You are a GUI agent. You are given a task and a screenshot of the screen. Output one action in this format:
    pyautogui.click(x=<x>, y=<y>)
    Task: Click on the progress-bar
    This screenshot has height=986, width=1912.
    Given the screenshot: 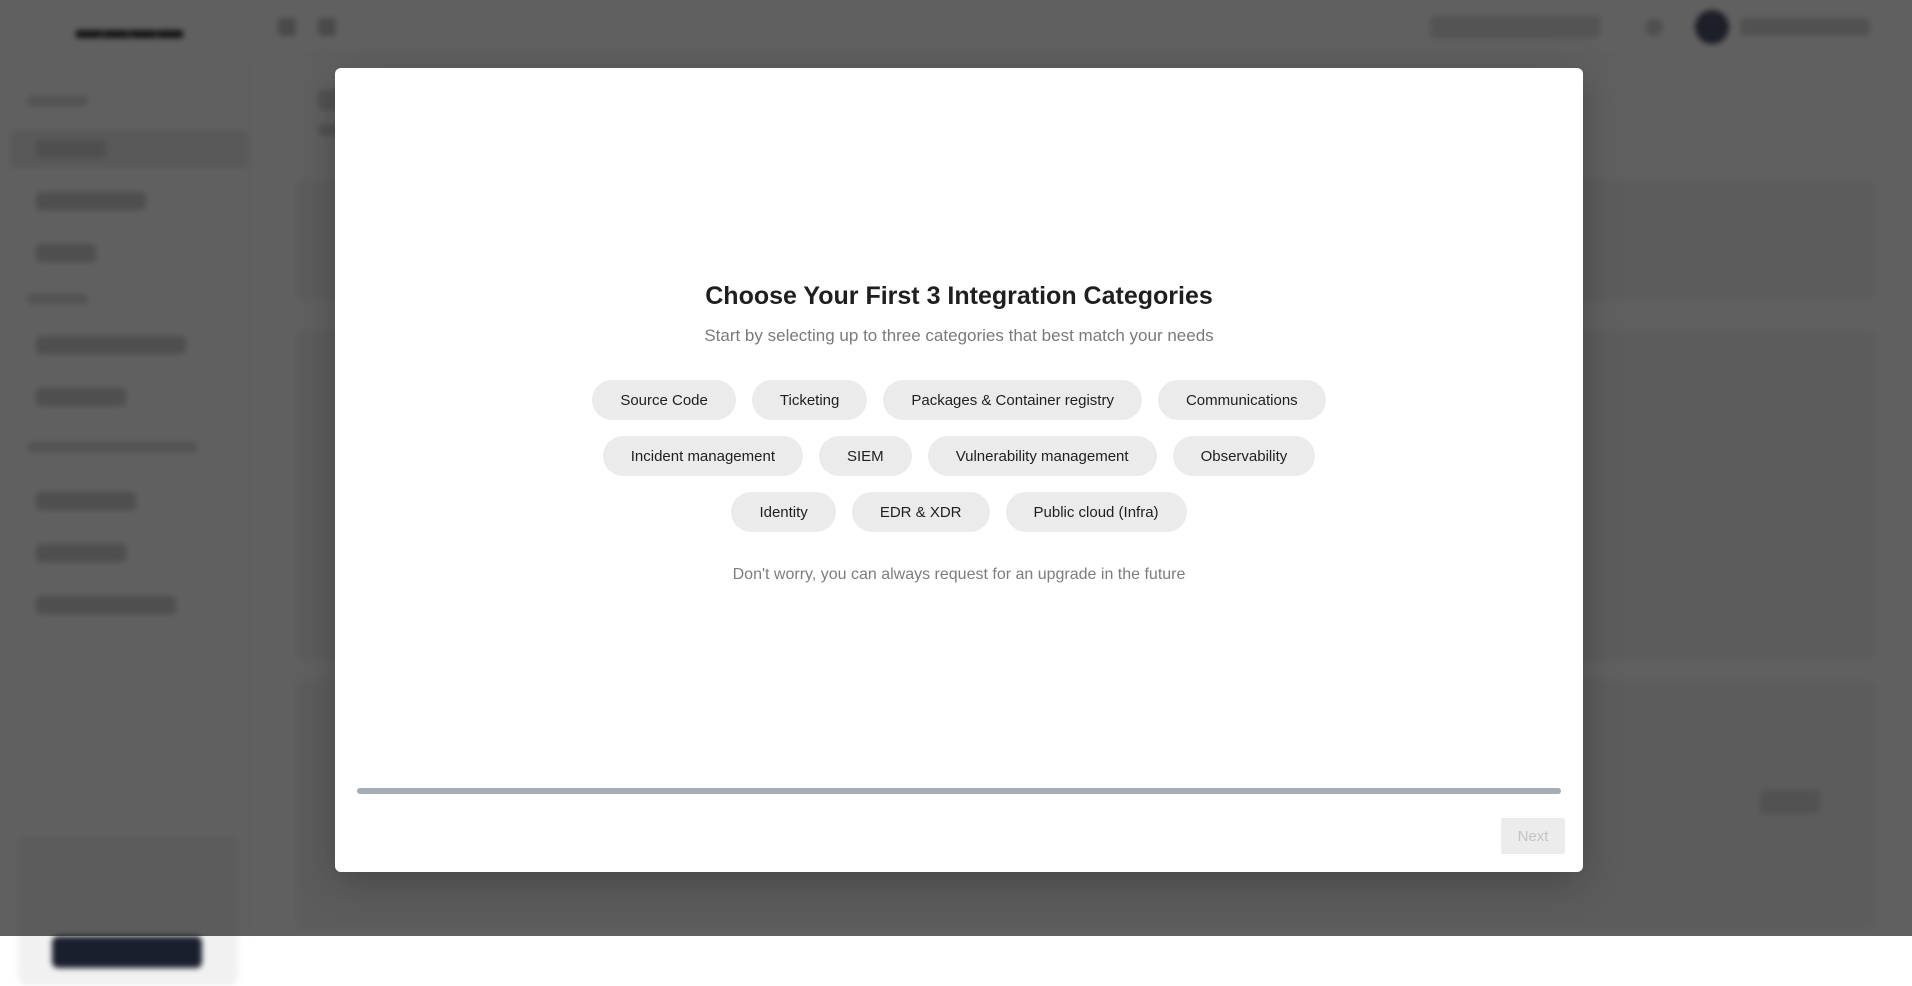 What is the action you would take?
    pyautogui.click(x=959, y=791)
    